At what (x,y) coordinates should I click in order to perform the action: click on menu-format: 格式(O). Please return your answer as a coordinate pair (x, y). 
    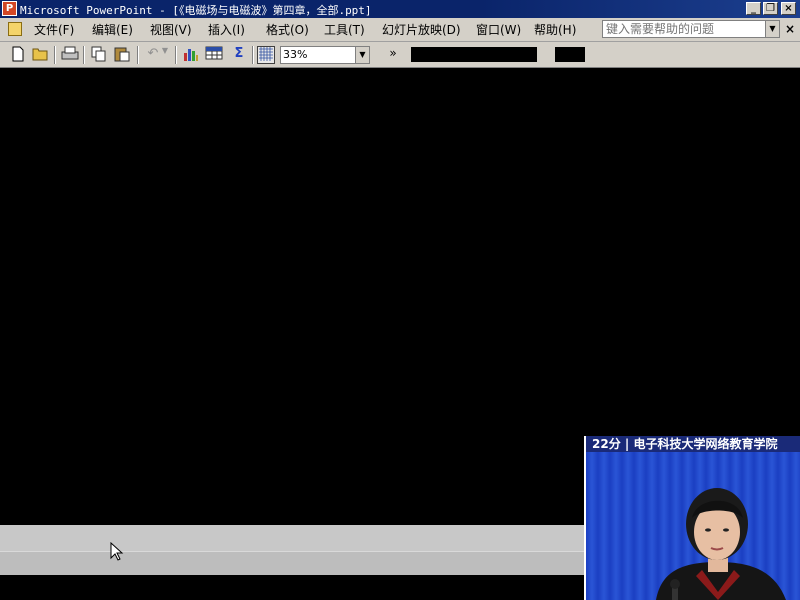
    Looking at the image, I should click on (287, 30).